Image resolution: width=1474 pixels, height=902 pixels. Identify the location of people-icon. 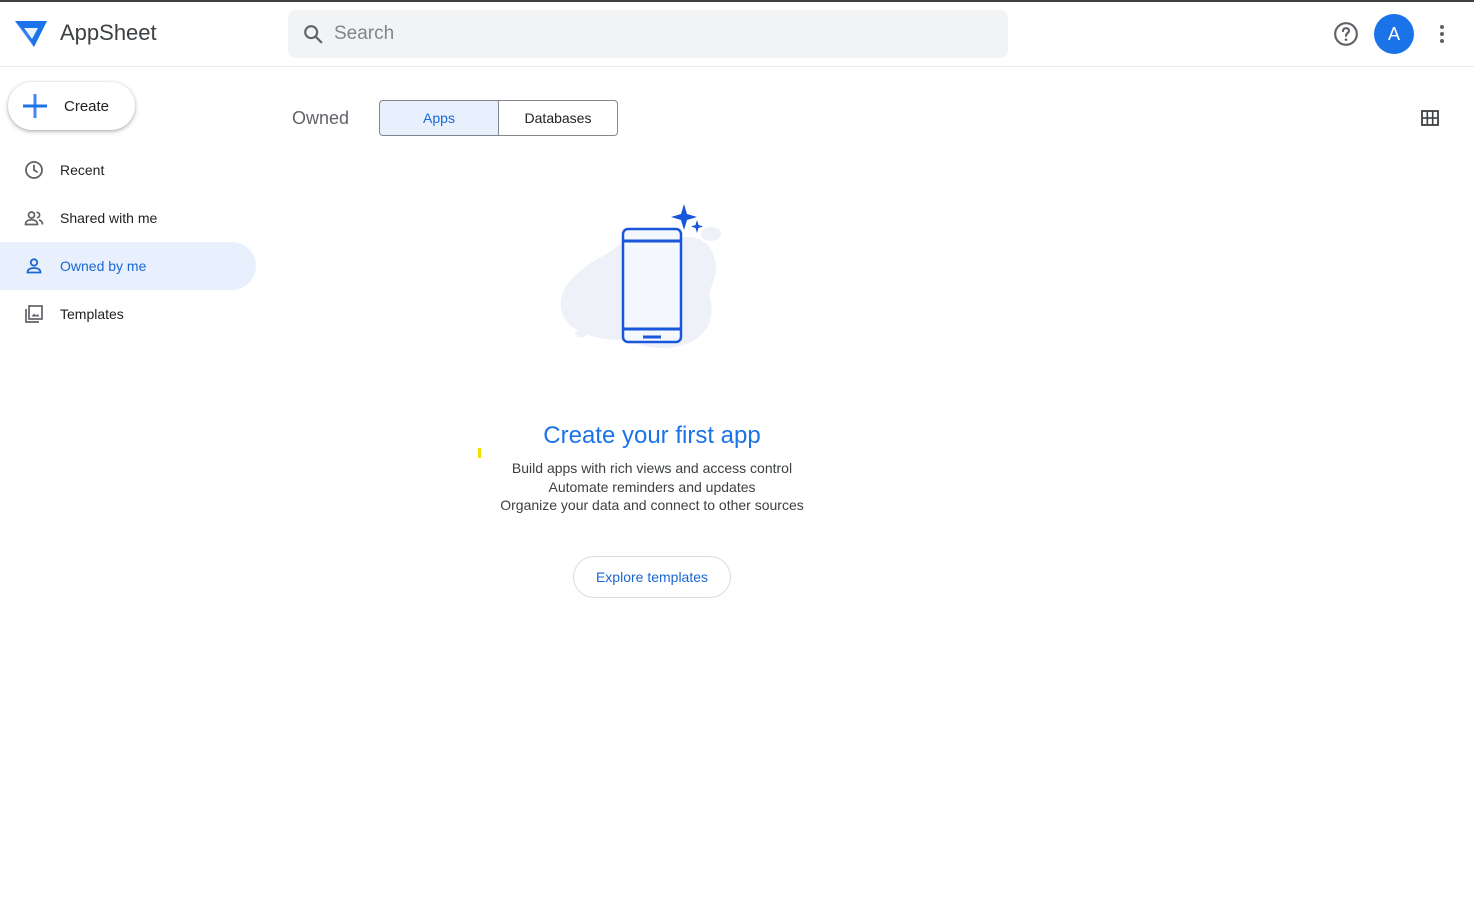
(34, 218).